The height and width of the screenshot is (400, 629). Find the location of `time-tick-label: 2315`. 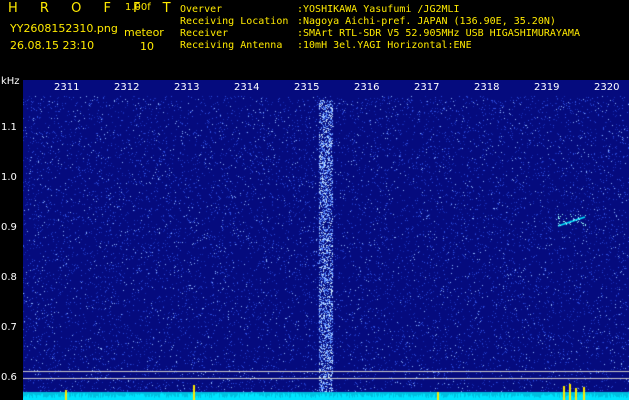

time-tick-label: 2315 is located at coordinates (307, 87).